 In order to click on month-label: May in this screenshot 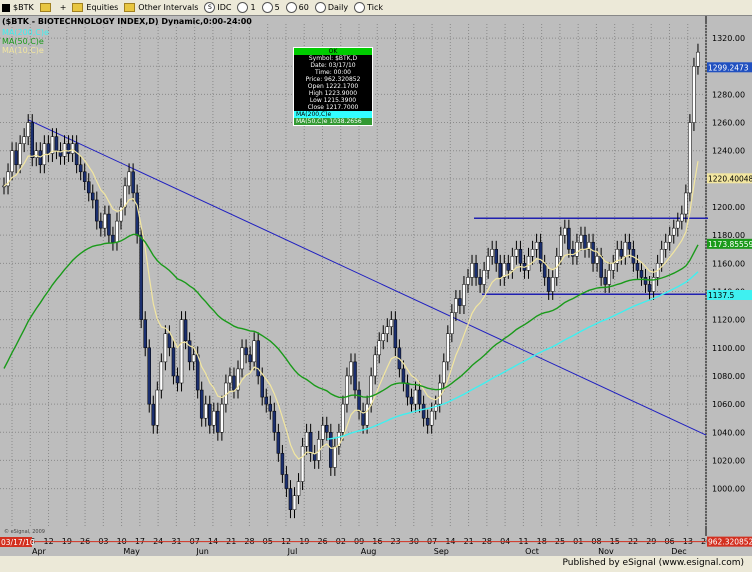, I will do `click(131, 551)`.